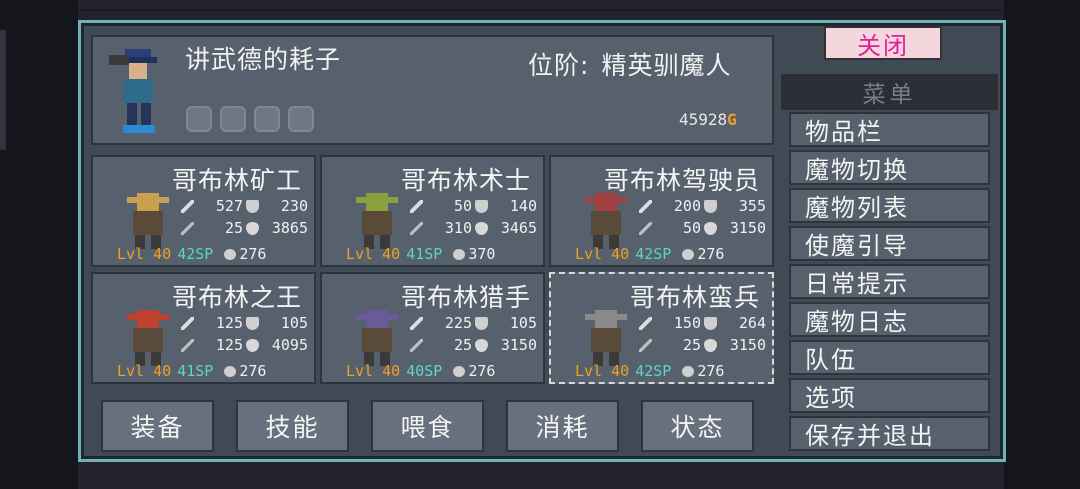 Image resolution: width=1080 pixels, height=489 pixels. What do you see at coordinates (292, 426) in the screenshot?
I see `skills-button: 技能` at bounding box center [292, 426].